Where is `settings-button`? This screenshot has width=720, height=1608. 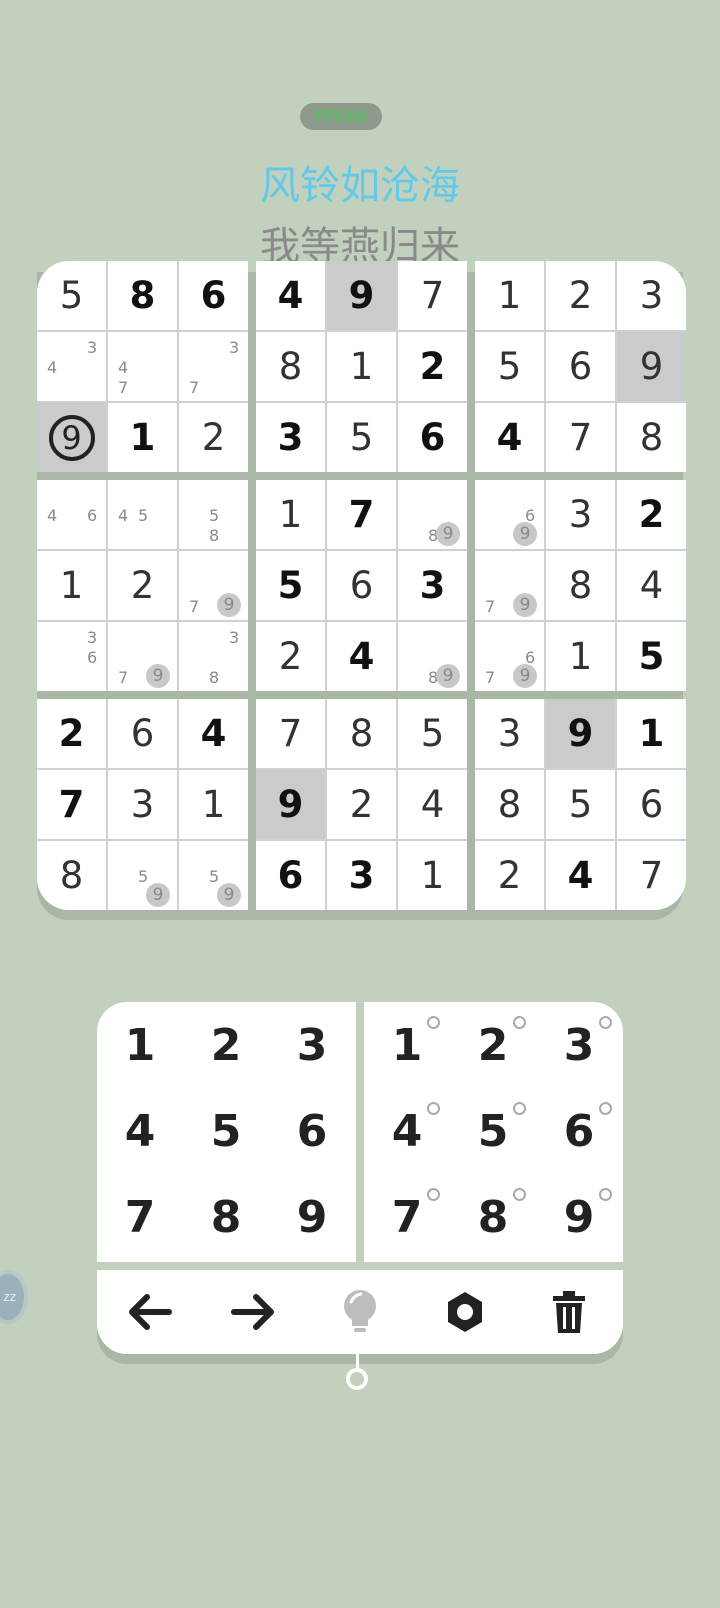 settings-button is located at coordinates (465, 1312).